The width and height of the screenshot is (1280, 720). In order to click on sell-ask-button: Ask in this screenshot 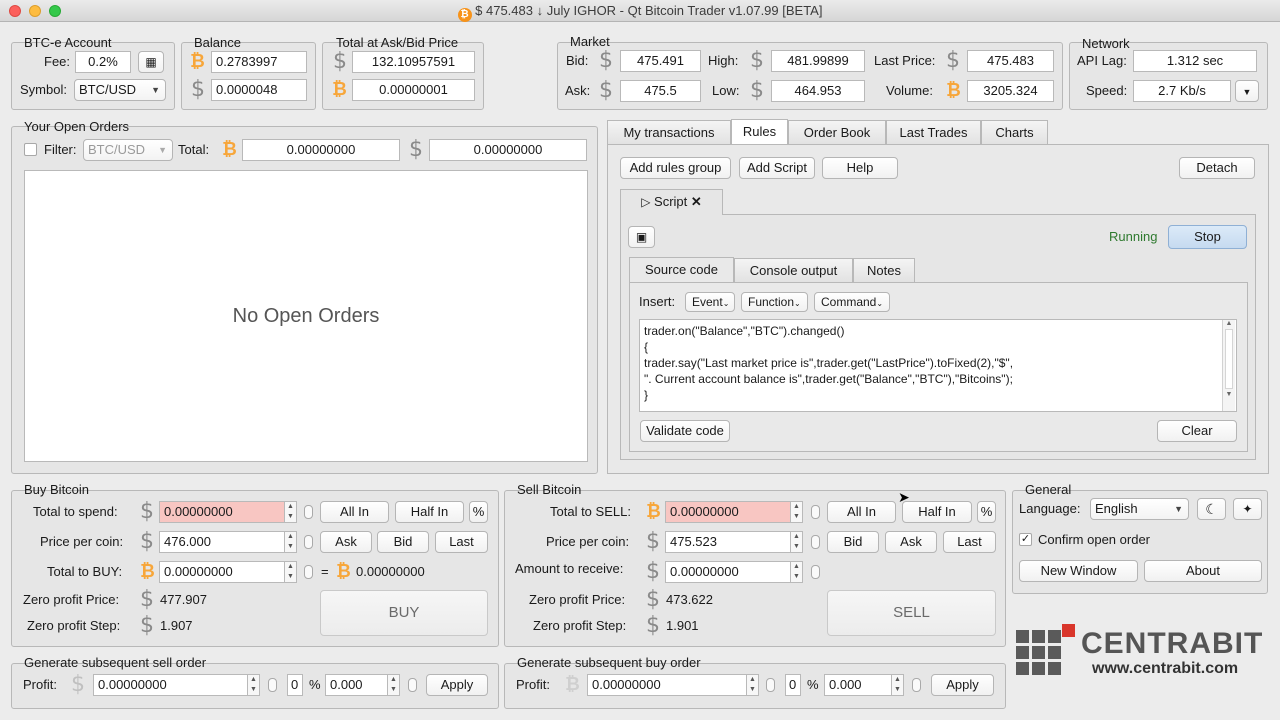, I will do `click(911, 542)`.